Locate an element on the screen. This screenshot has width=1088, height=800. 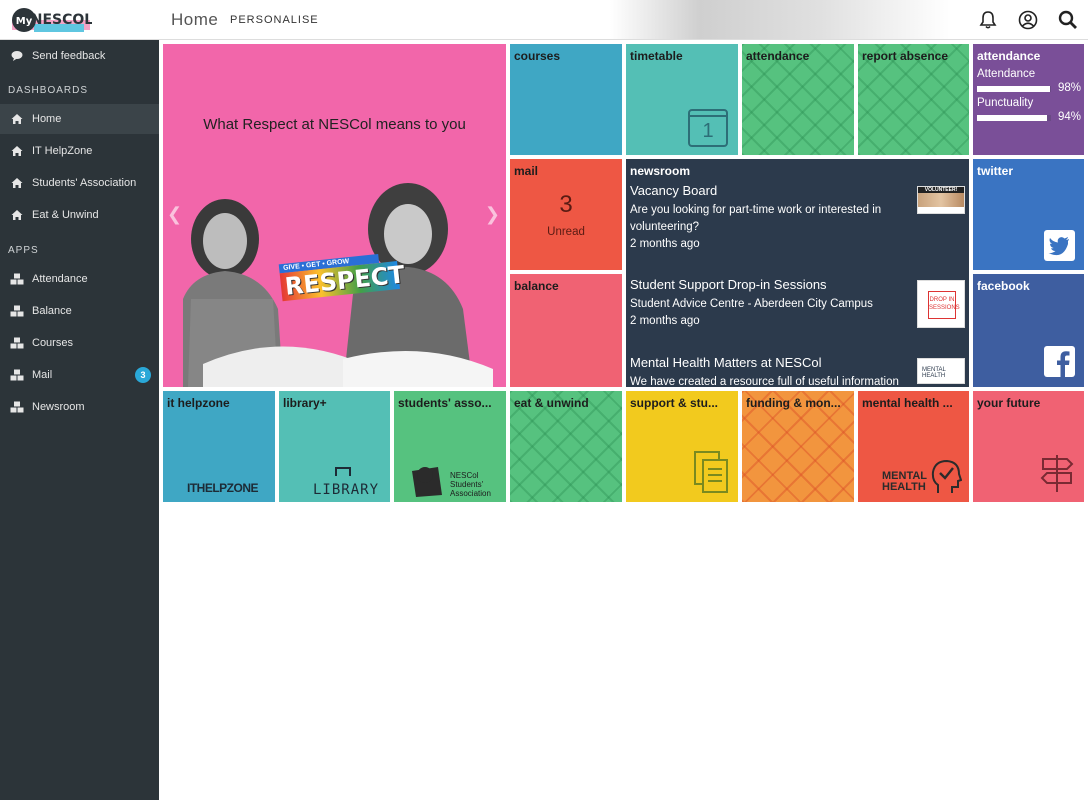
sidebar-item-label: Eat & Unwind is located at coordinates (65, 215).